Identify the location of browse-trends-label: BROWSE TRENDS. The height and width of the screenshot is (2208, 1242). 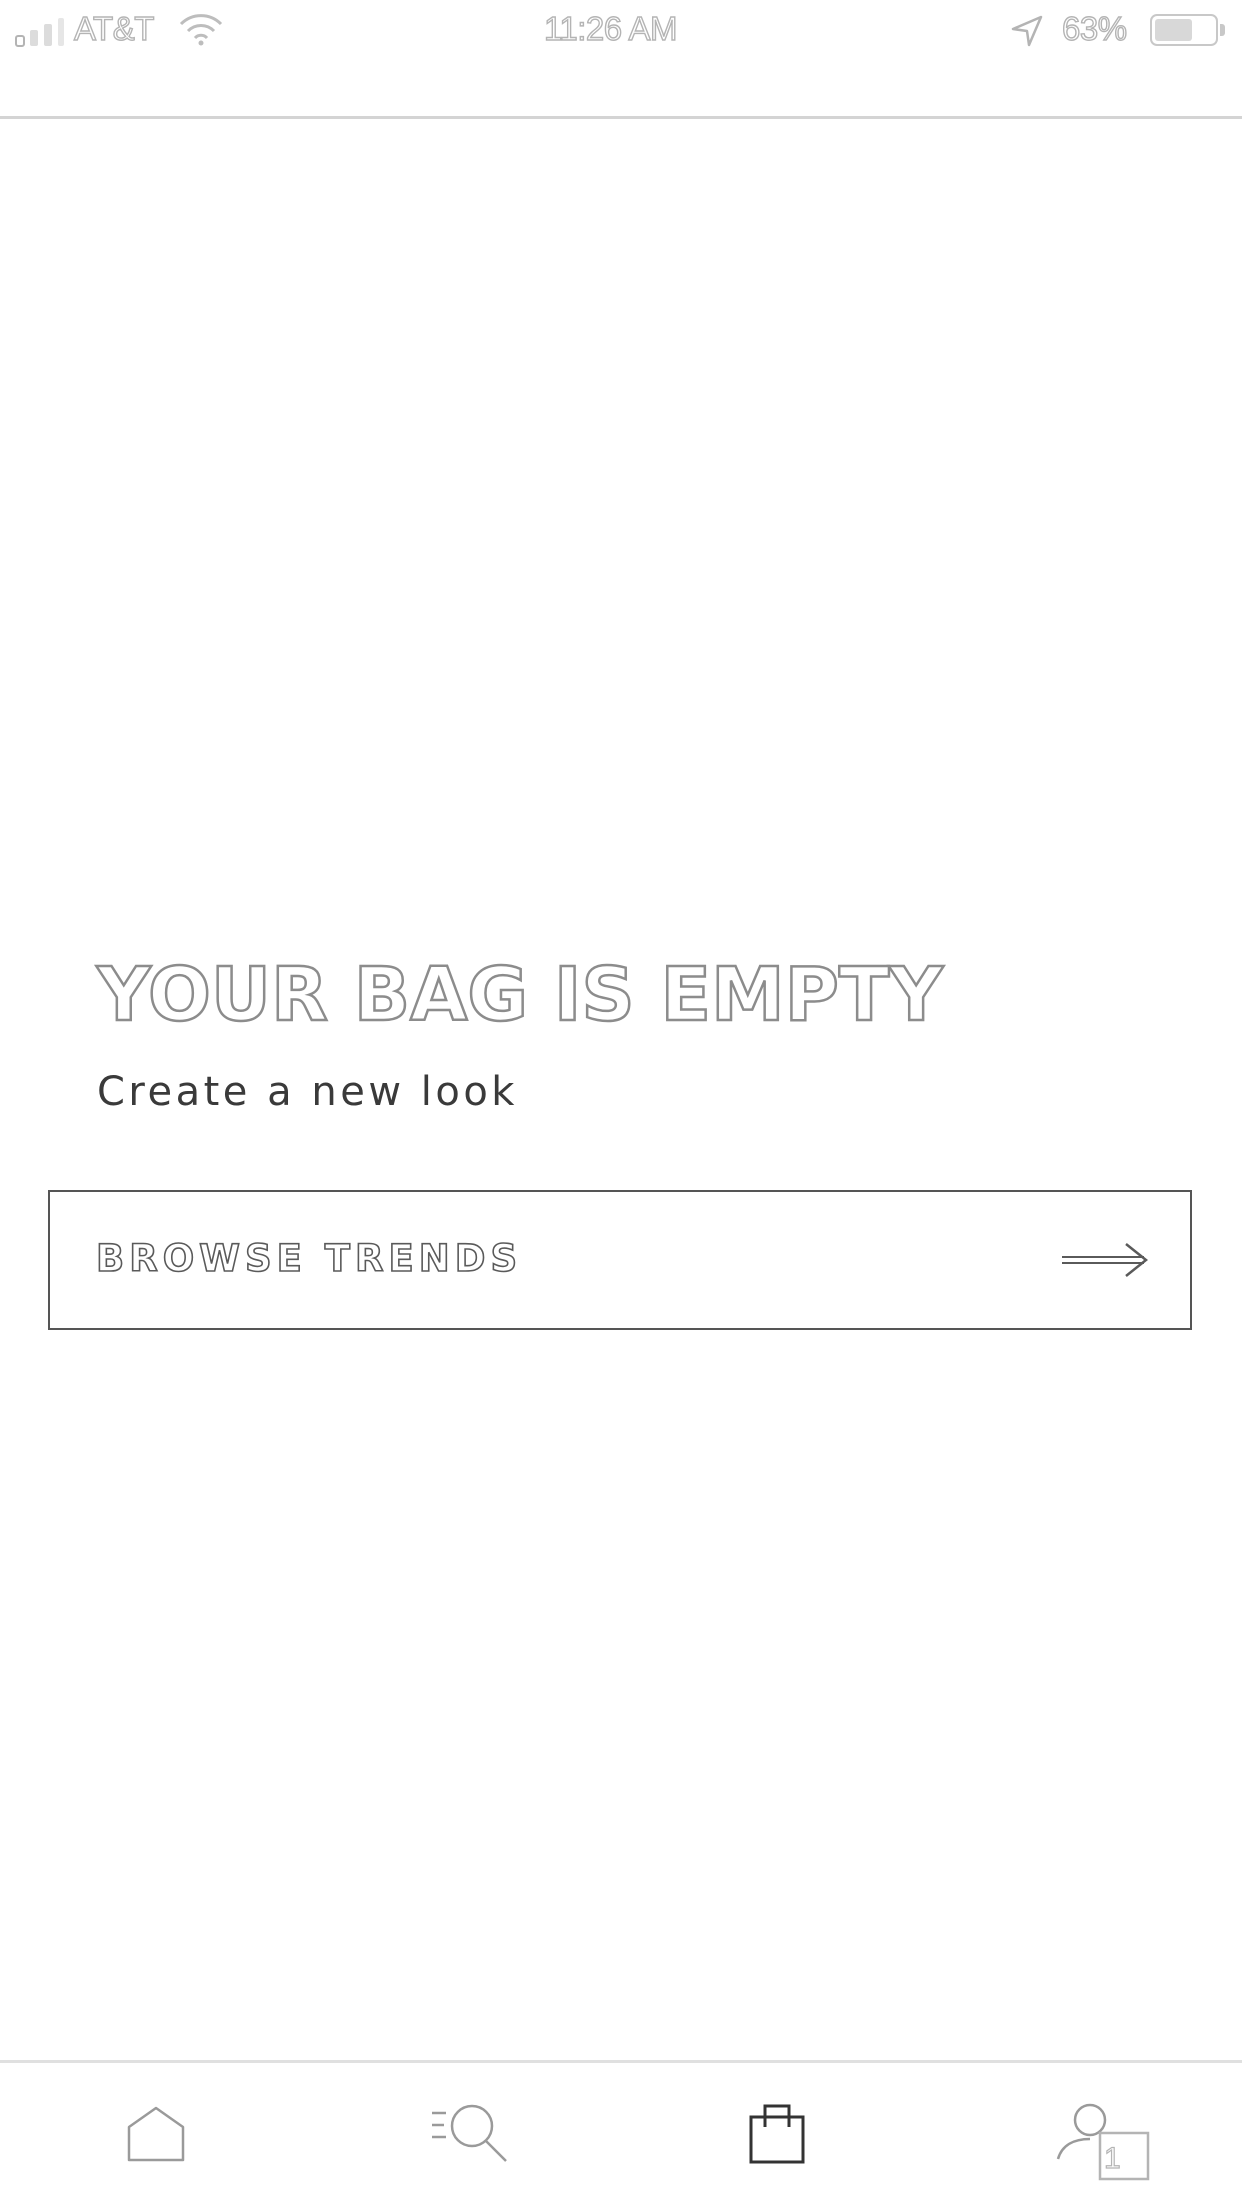
(309, 1258).